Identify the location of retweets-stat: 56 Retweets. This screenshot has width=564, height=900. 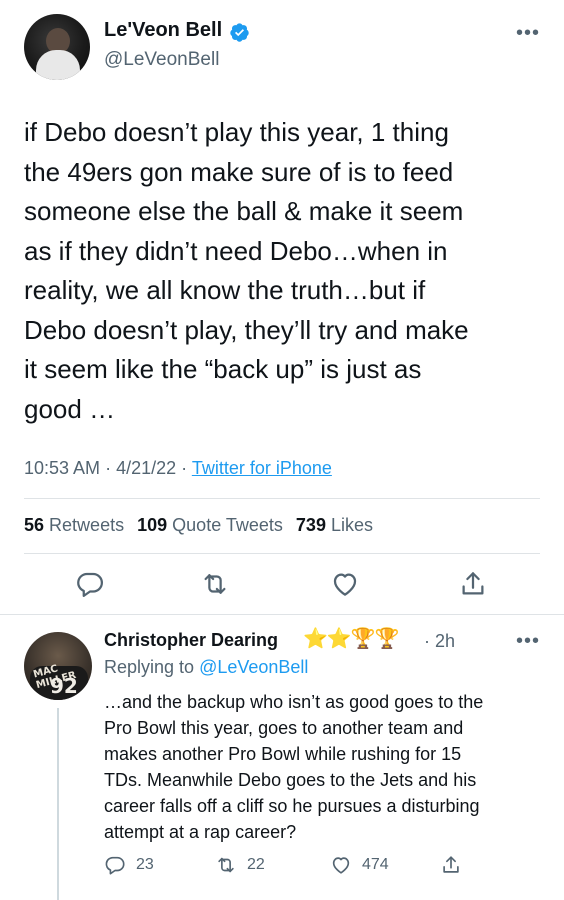
(74, 525).